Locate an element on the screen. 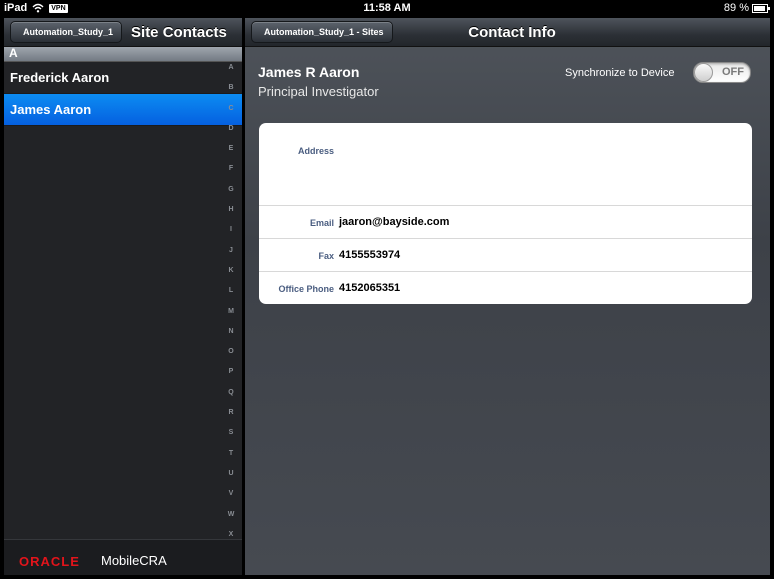  index-letter: C is located at coordinates (231, 109).